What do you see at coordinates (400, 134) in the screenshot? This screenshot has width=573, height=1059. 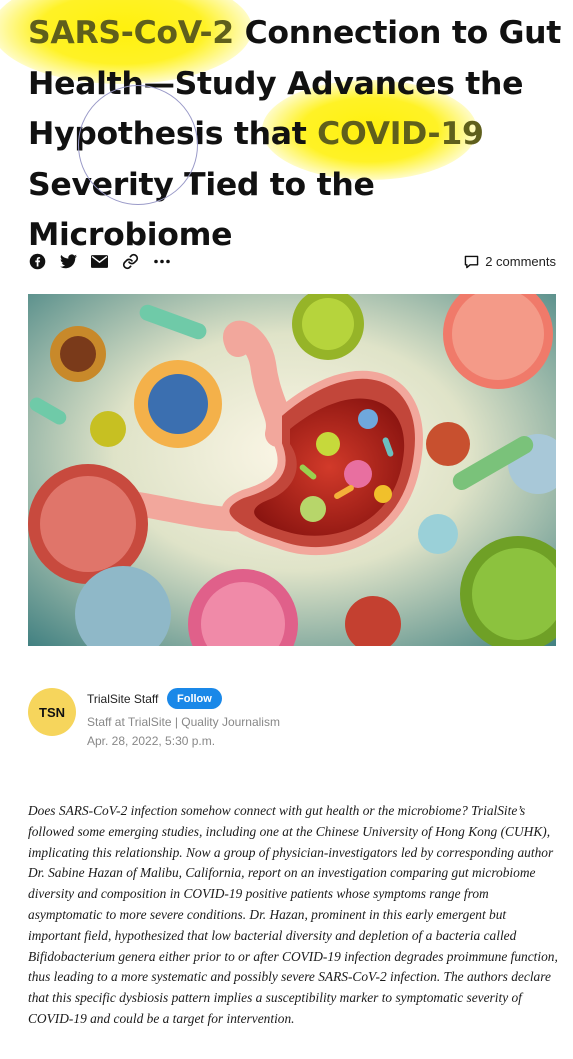 I see `title-highlight: COVID-19` at bounding box center [400, 134].